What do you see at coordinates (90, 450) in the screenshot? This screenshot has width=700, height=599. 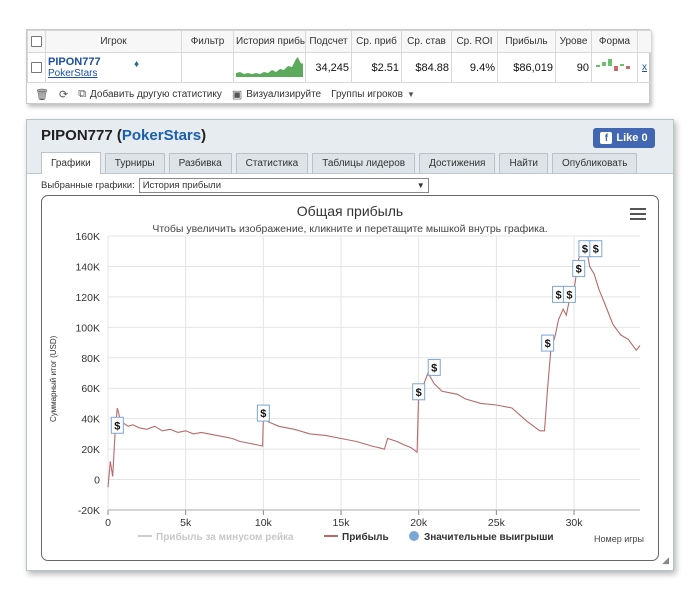 I see `y-tick-label: 20K` at bounding box center [90, 450].